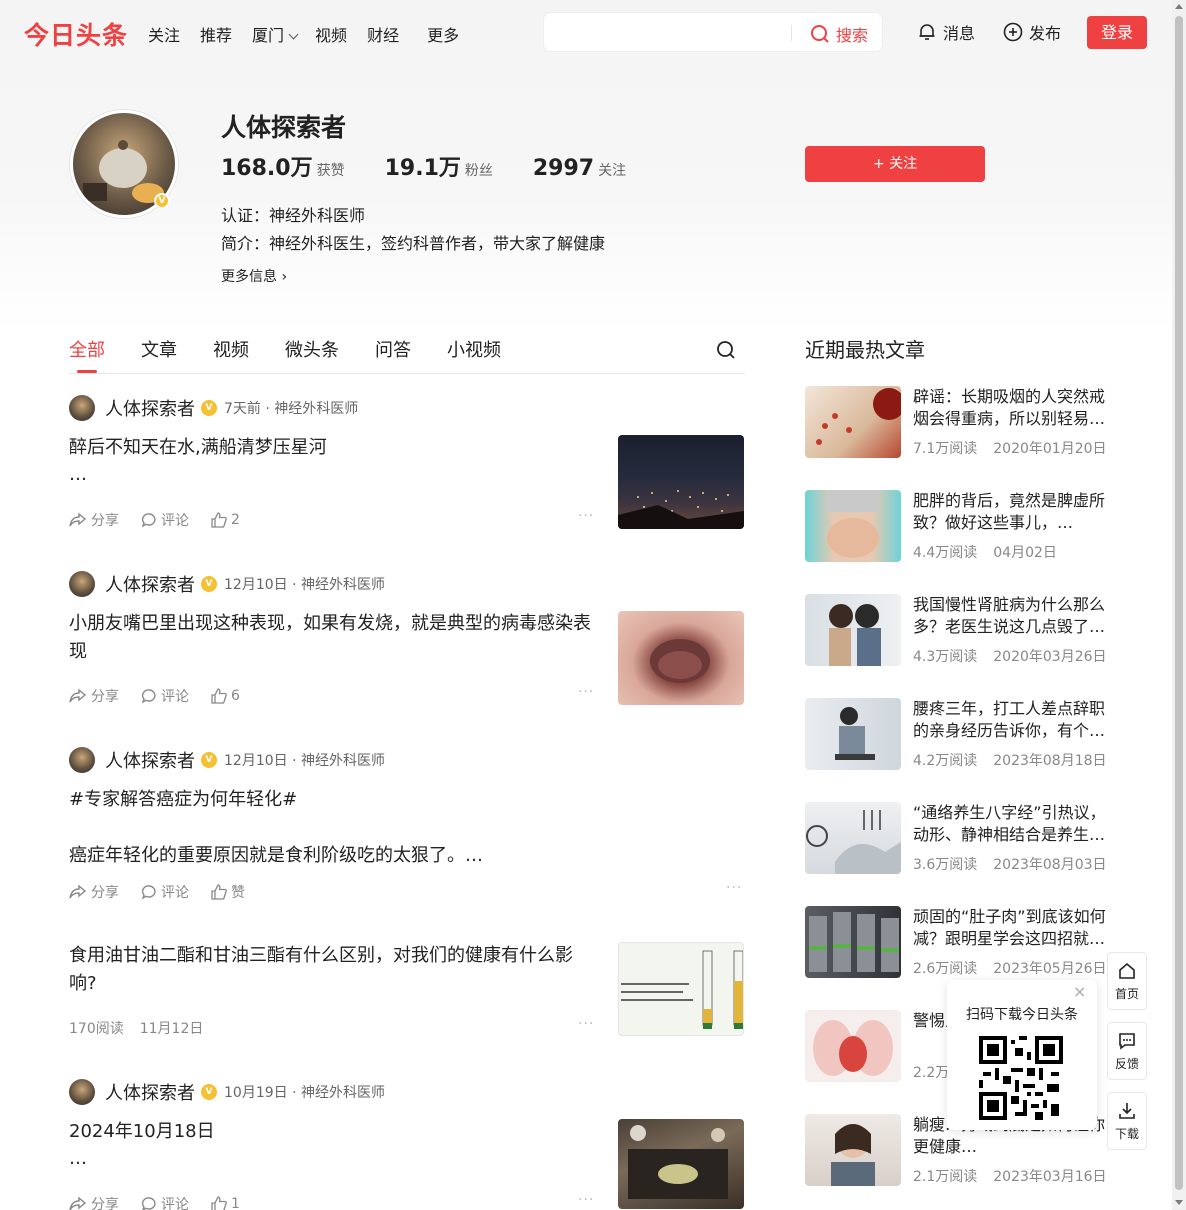 Image resolution: width=1186 pixels, height=1210 pixels. What do you see at coordinates (225, 696) in the screenshot?
I see `like-button: 6` at bounding box center [225, 696].